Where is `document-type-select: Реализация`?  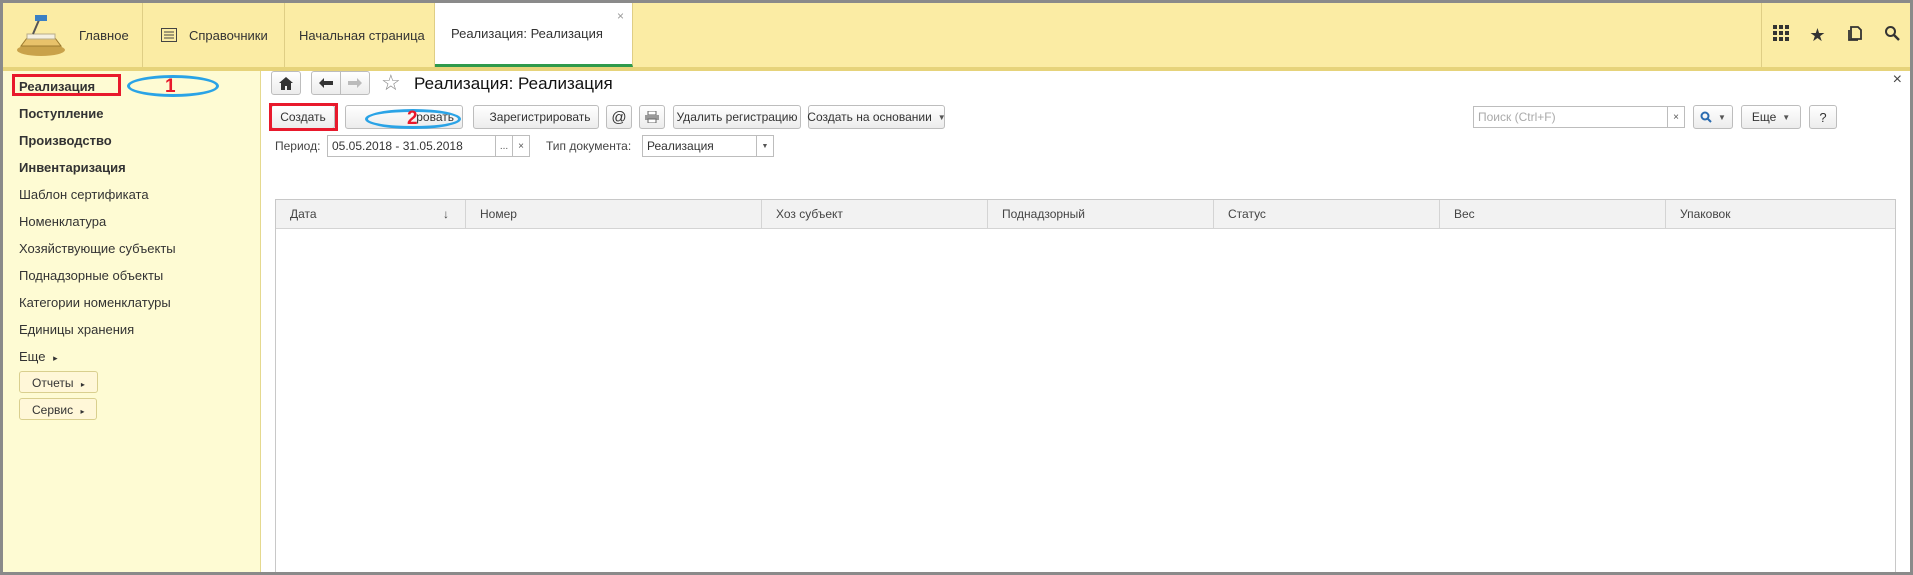
document-type-select: Реализация is located at coordinates (699, 146).